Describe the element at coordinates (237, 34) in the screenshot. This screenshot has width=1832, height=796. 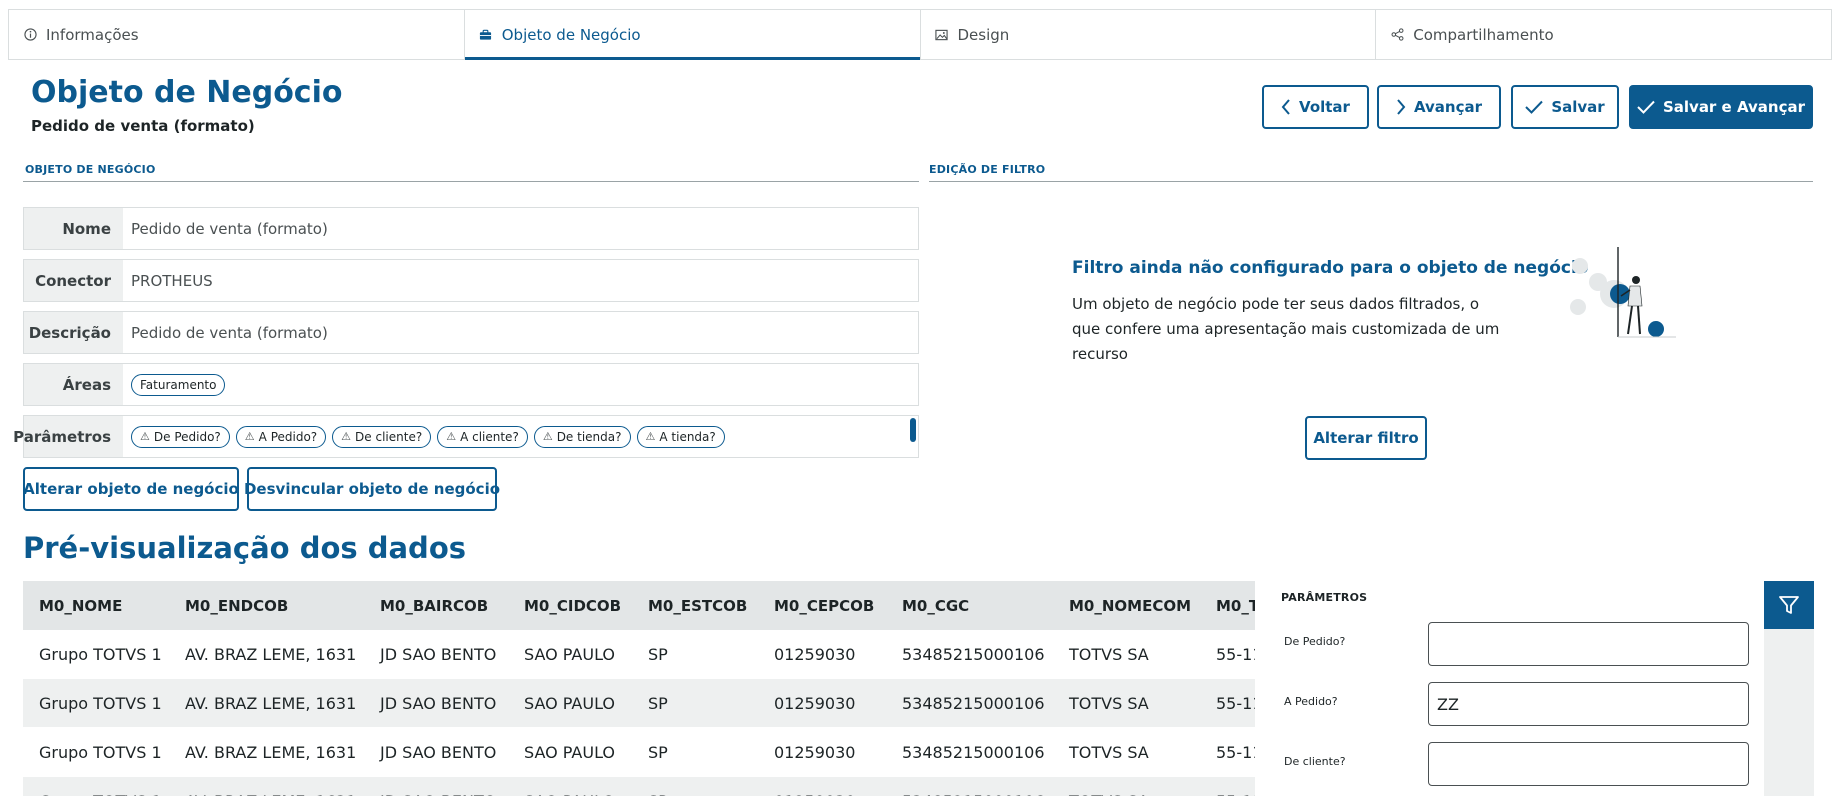
I see `tab-informacoes: Informações` at that location.